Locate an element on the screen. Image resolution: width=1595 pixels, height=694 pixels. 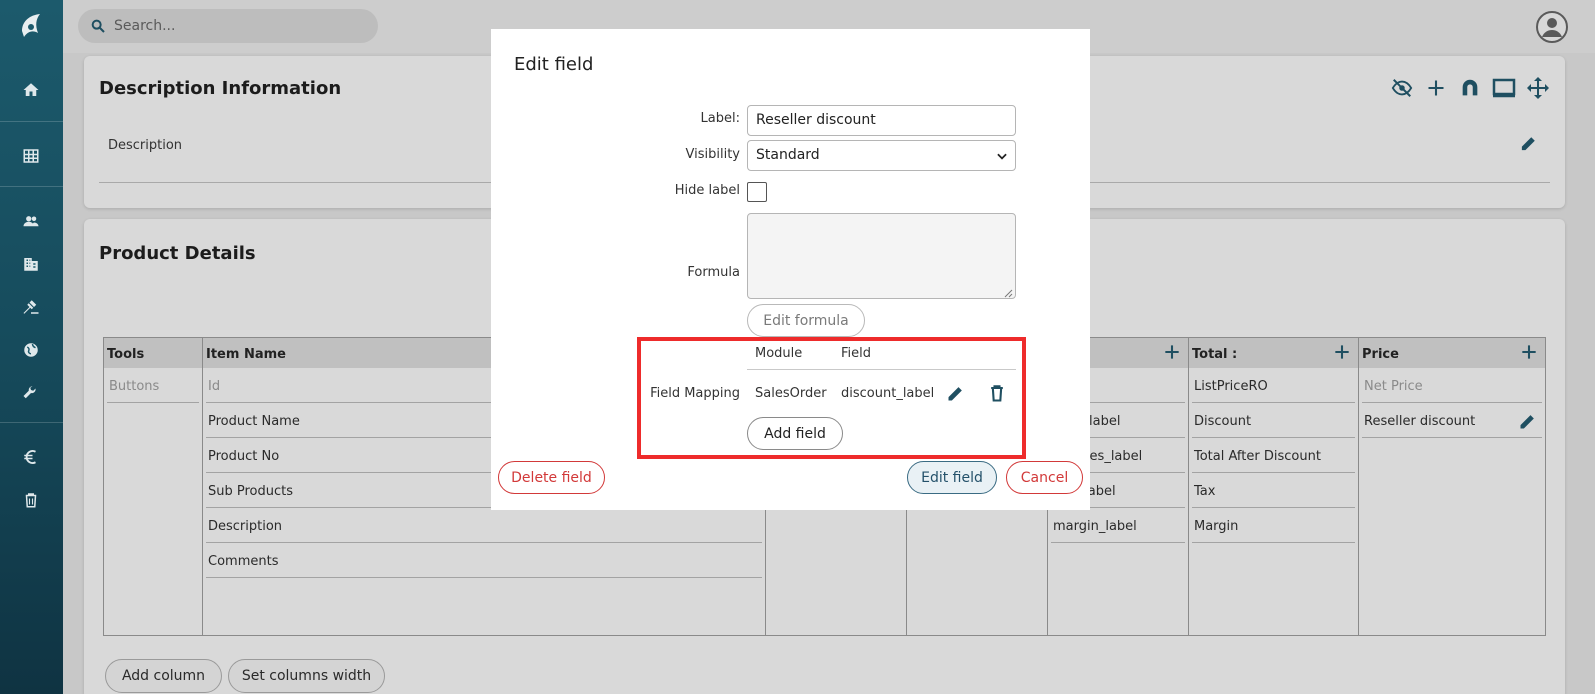
user-avatar-icon is located at coordinates (1552, 27).